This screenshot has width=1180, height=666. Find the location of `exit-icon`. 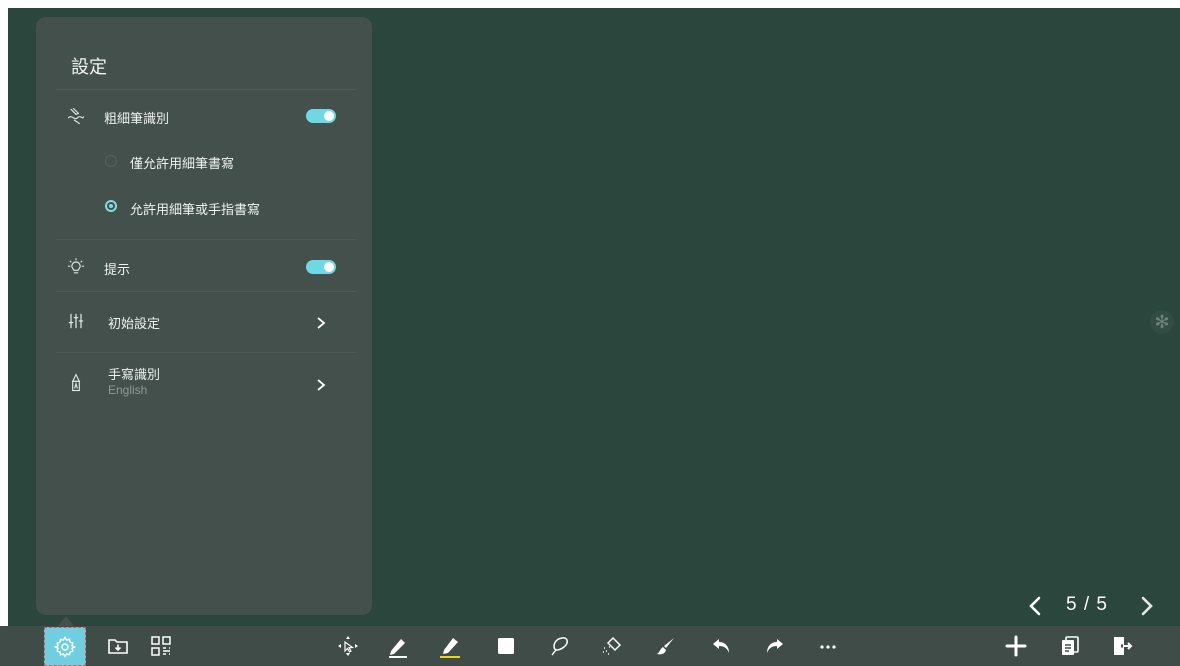

exit-icon is located at coordinates (1122, 646).